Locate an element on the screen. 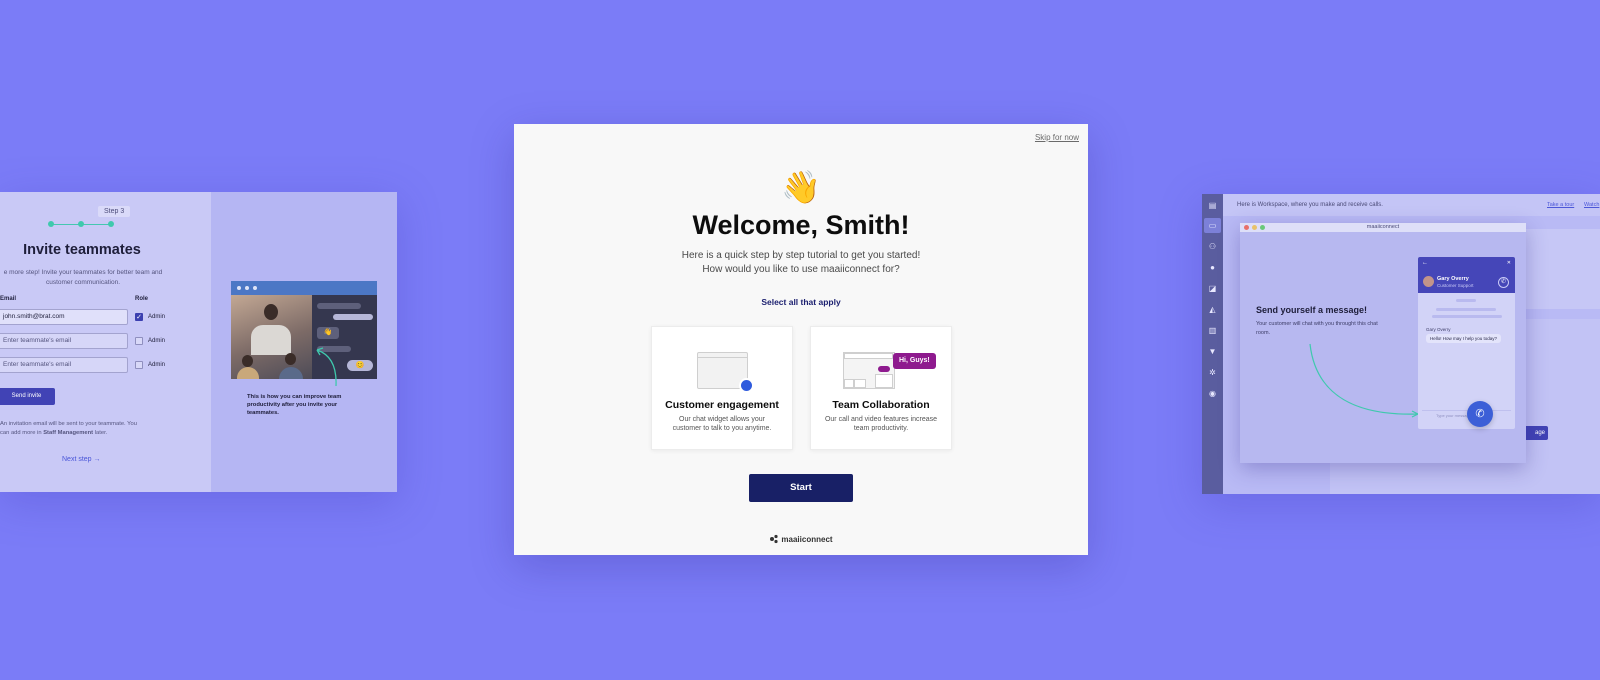 The image size is (1600, 680). take-a-tour-link: Take a tour is located at coordinates (1560, 205).